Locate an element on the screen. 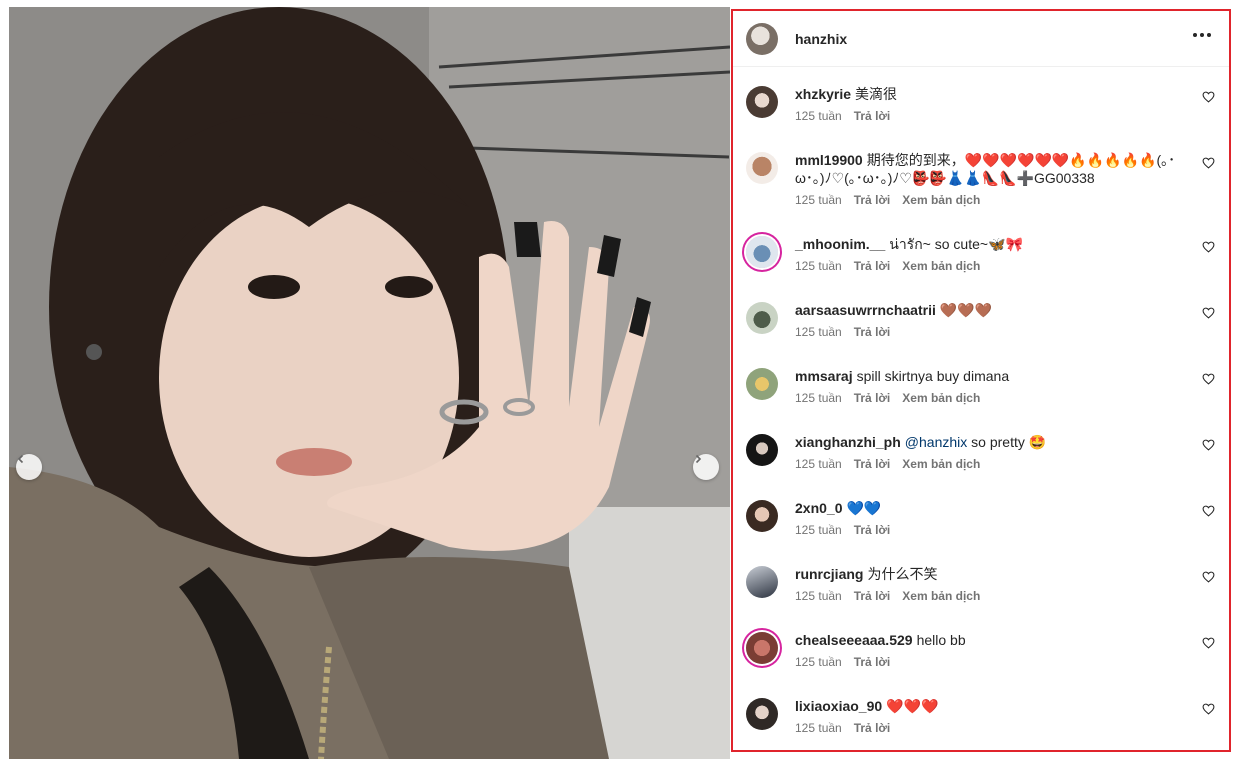 The image size is (1239, 760). commenter-username: xianghanzhi_ph is located at coordinates (848, 442).